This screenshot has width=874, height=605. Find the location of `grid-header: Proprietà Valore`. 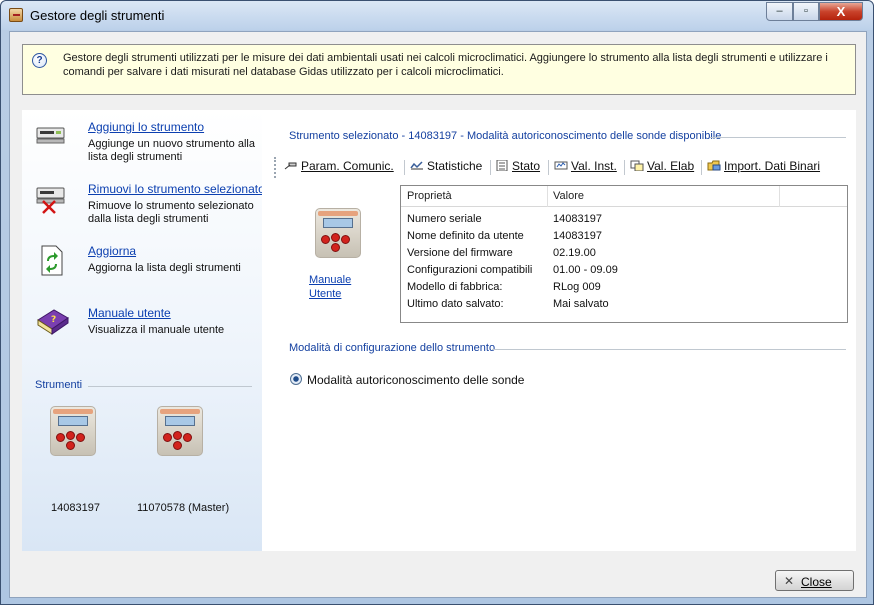

grid-header: Proprietà Valore is located at coordinates (624, 196).